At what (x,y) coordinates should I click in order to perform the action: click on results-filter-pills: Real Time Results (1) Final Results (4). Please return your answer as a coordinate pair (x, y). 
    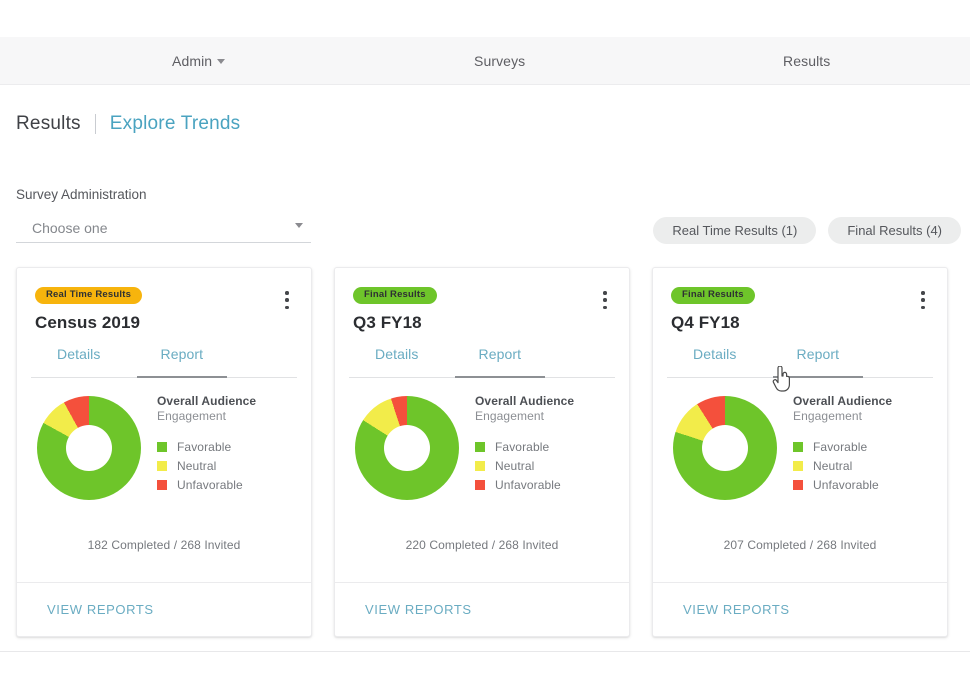
    Looking at the image, I should click on (807, 230).